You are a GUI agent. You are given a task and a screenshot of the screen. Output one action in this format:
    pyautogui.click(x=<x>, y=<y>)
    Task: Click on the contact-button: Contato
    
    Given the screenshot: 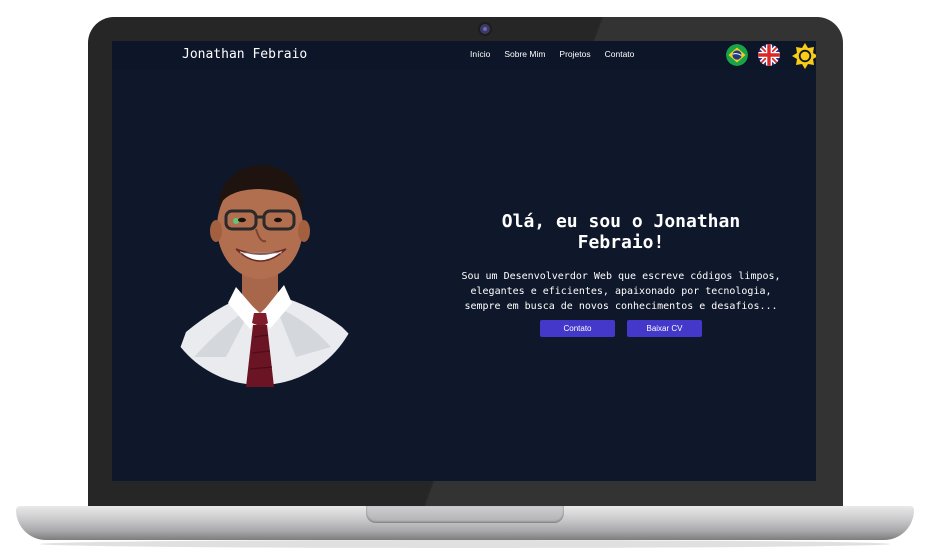 What is the action you would take?
    pyautogui.click(x=577, y=328)
    